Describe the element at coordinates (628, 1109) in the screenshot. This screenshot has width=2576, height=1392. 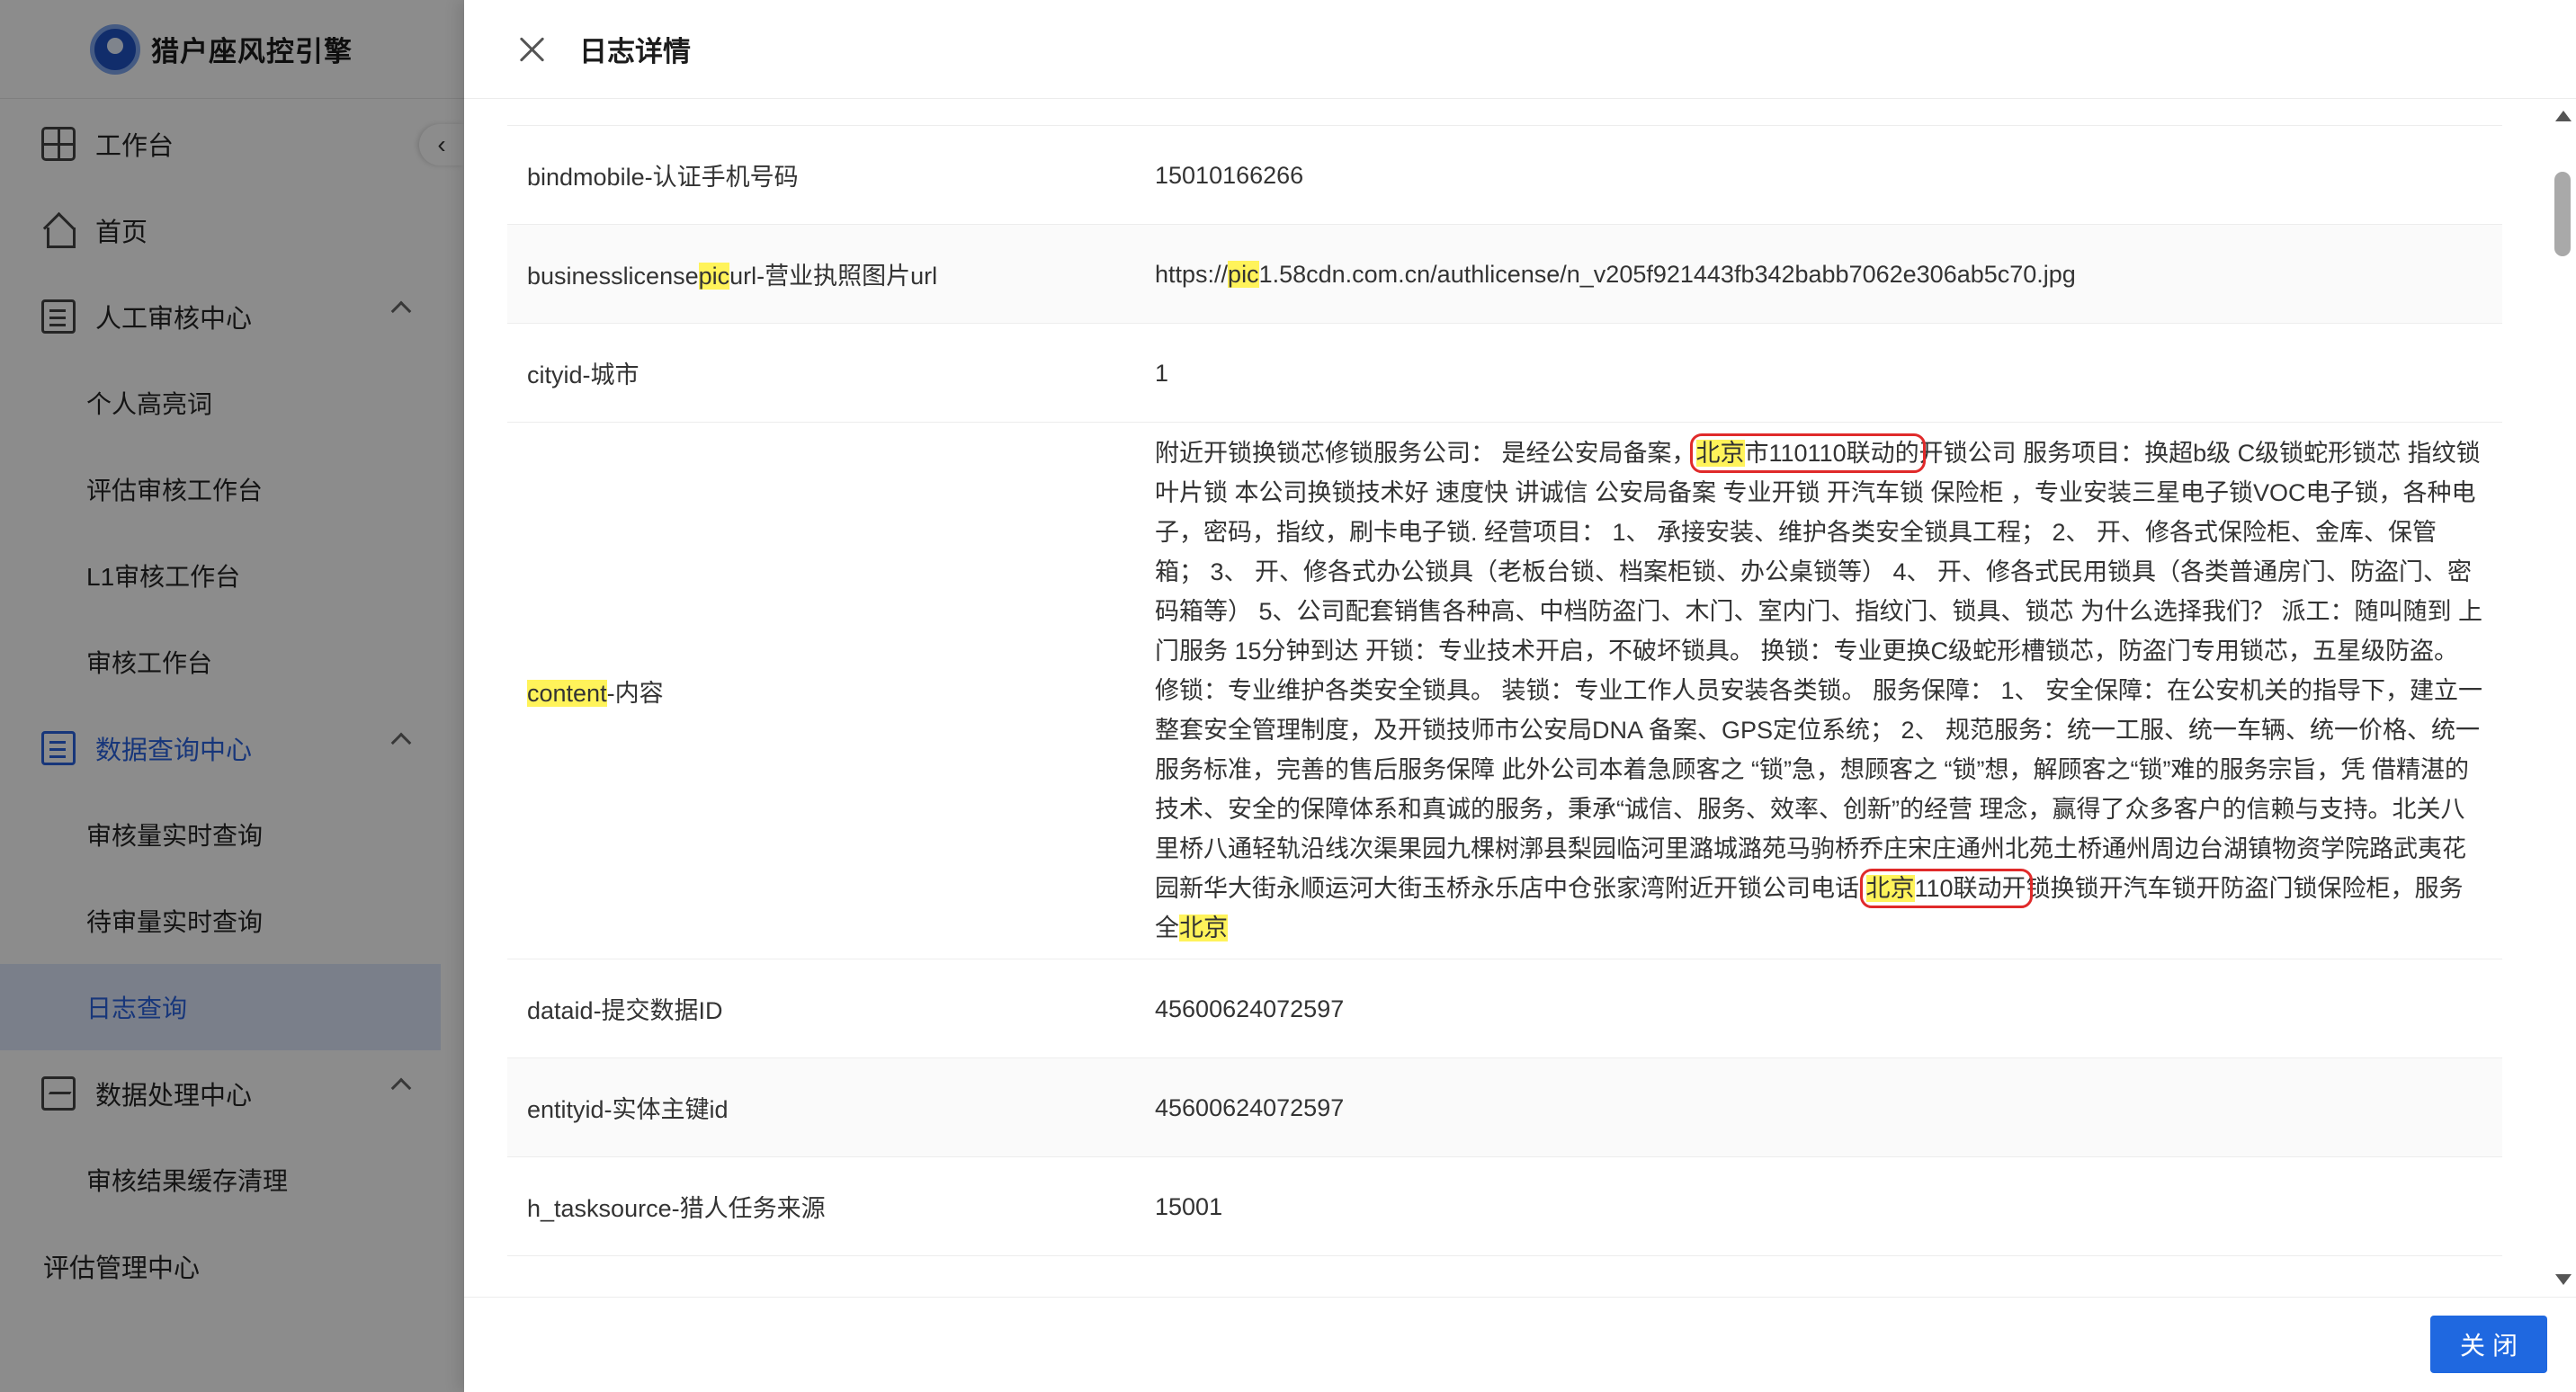
I see `row-key: entityid-实体主键id` at that location.